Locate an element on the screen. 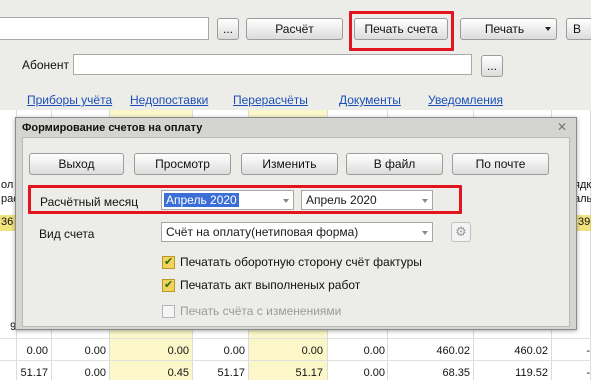 This screenshot has width=591, height=380. print-act-checkbox is located at coordinates (168, 285).